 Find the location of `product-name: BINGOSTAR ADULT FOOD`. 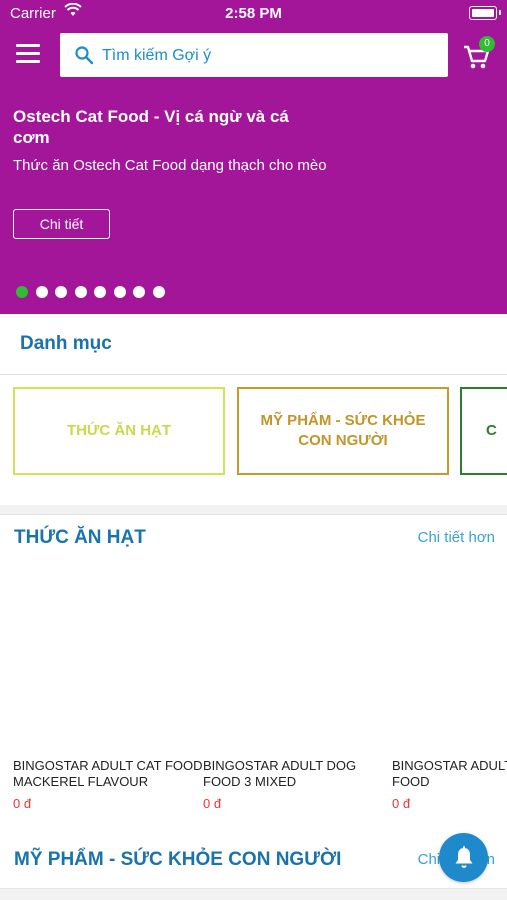

product-name: BINGOSTAR ADULT FOOD is located at coordinates (449, 773).